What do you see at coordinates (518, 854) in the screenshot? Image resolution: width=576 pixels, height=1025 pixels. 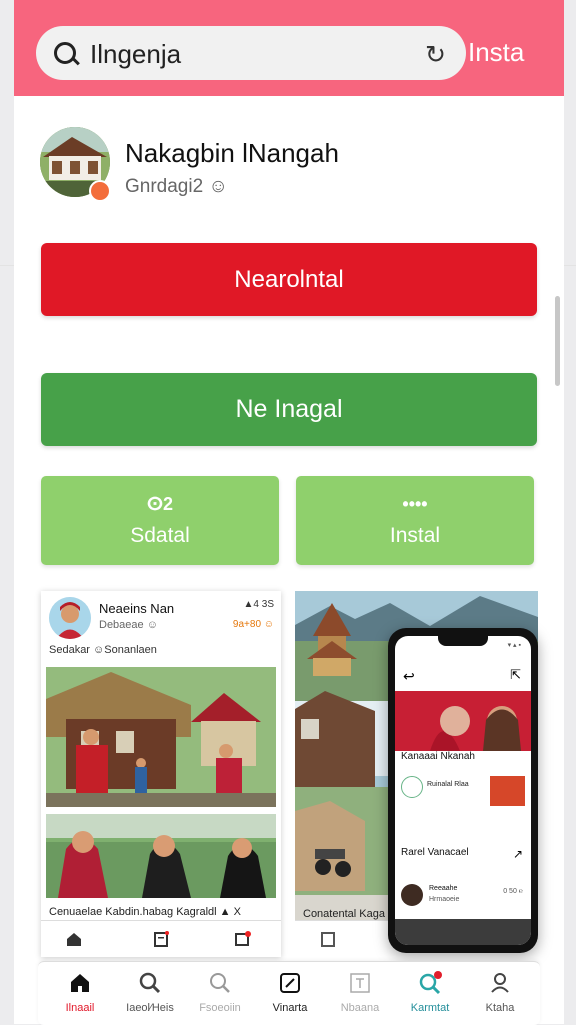 I see `reply-icon: ↗` at bounding box center [518, 854].